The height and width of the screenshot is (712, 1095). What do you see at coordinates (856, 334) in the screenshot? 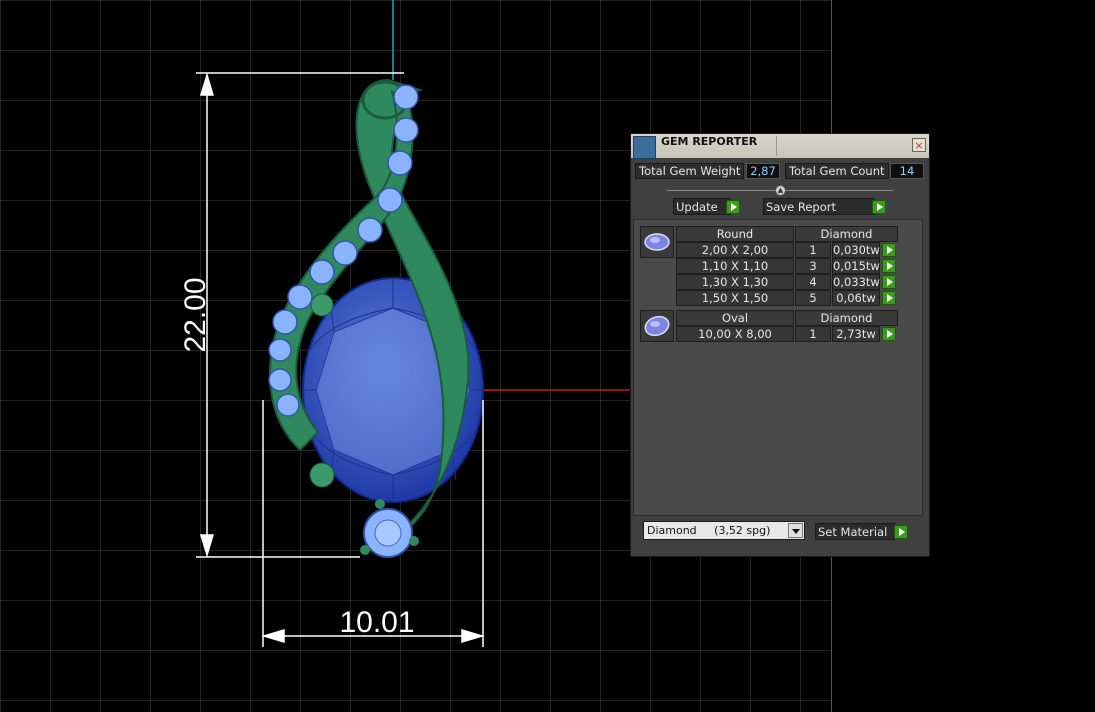
I see `gem-weight: 2,73tw` at bounding box center [856, 334].